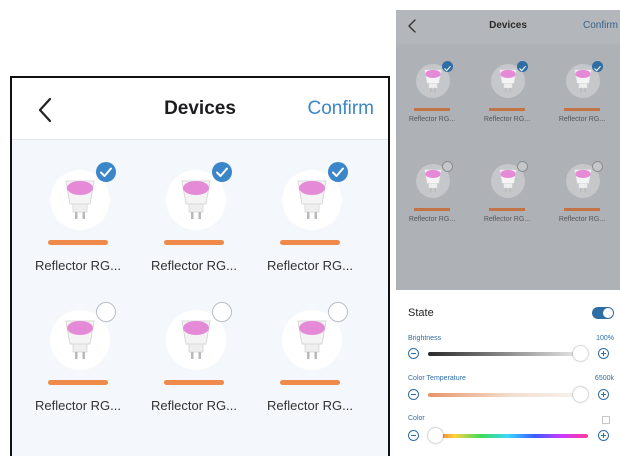 This screenshot has width=620, height=456. Describe the element at coordinates (416, 418) in the screenshot. I see `color-label: Color` at that location.